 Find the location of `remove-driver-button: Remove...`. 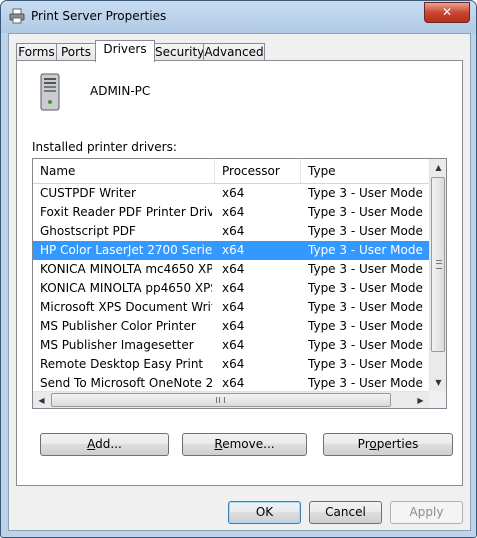

remove-driver-button: Remove... is located at coordinates (244, 444).